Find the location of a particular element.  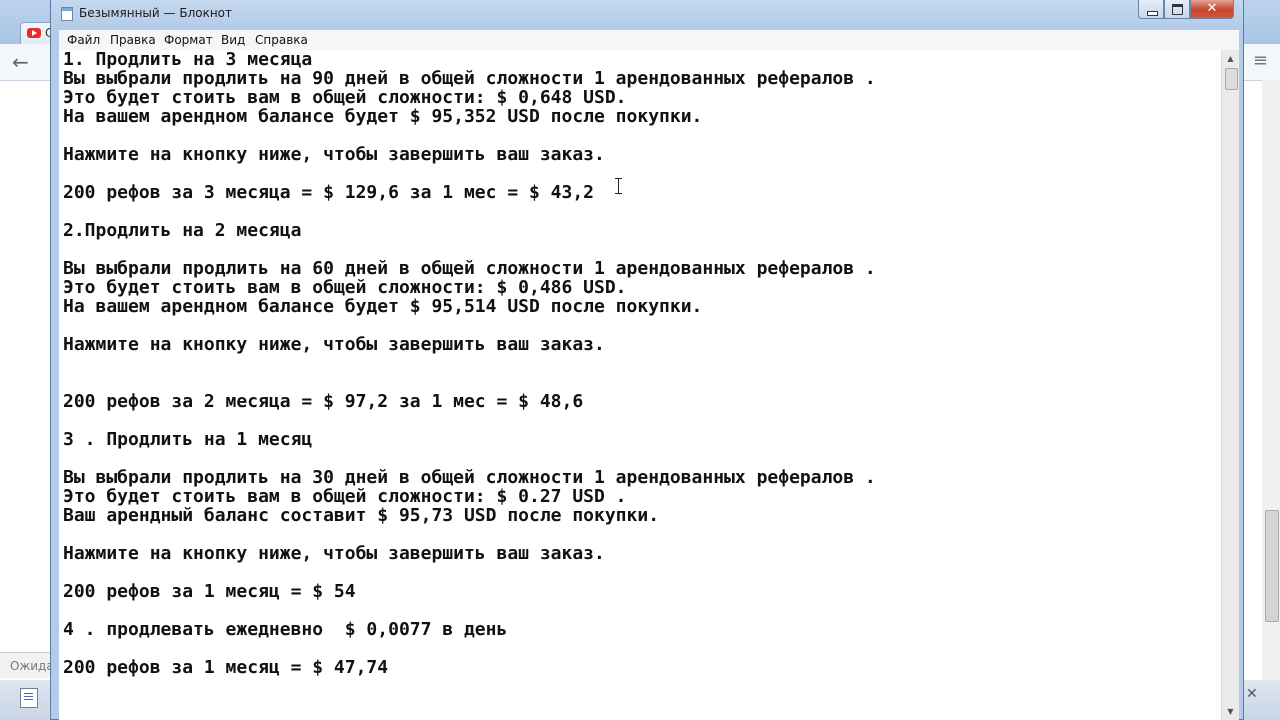

scroll-thumb is located at coordinates (1231, 79).